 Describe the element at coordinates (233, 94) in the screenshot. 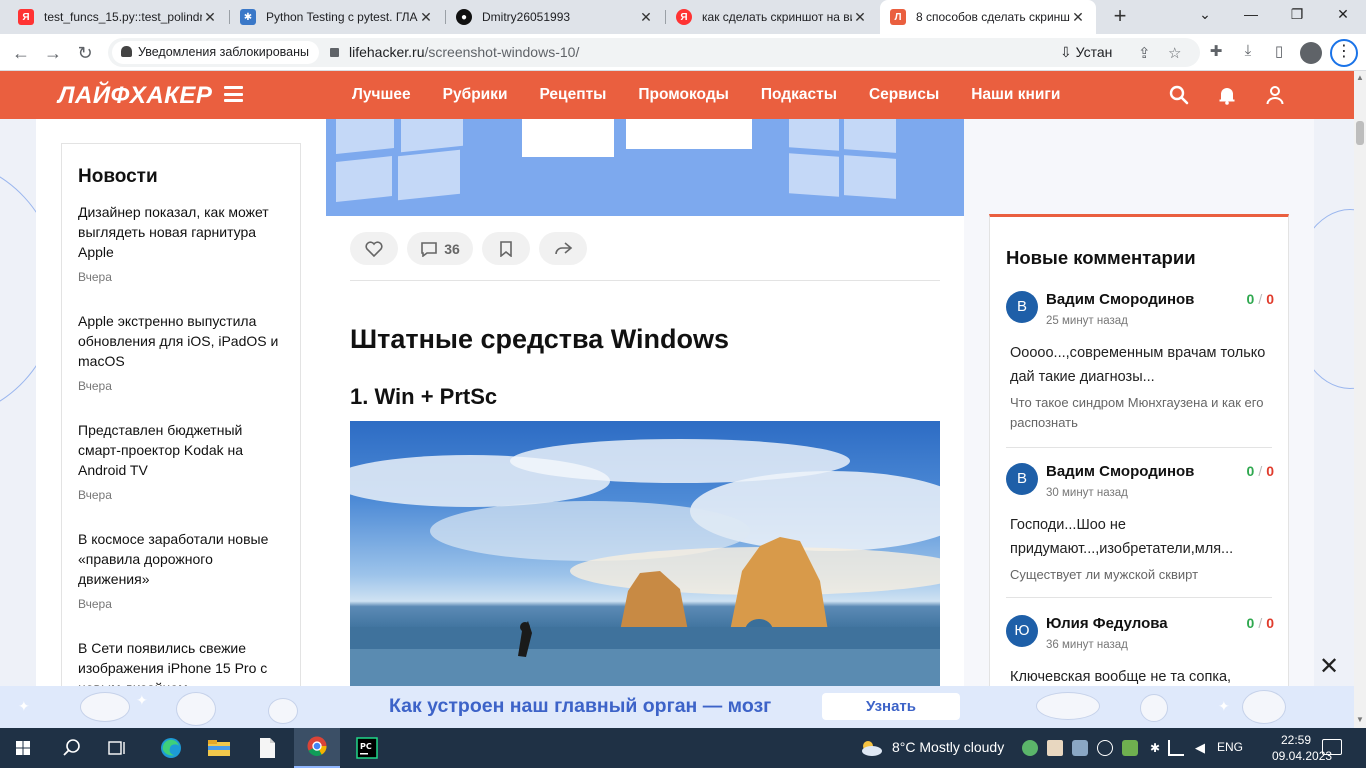

I see `hamburger-menu-icon` at that location.